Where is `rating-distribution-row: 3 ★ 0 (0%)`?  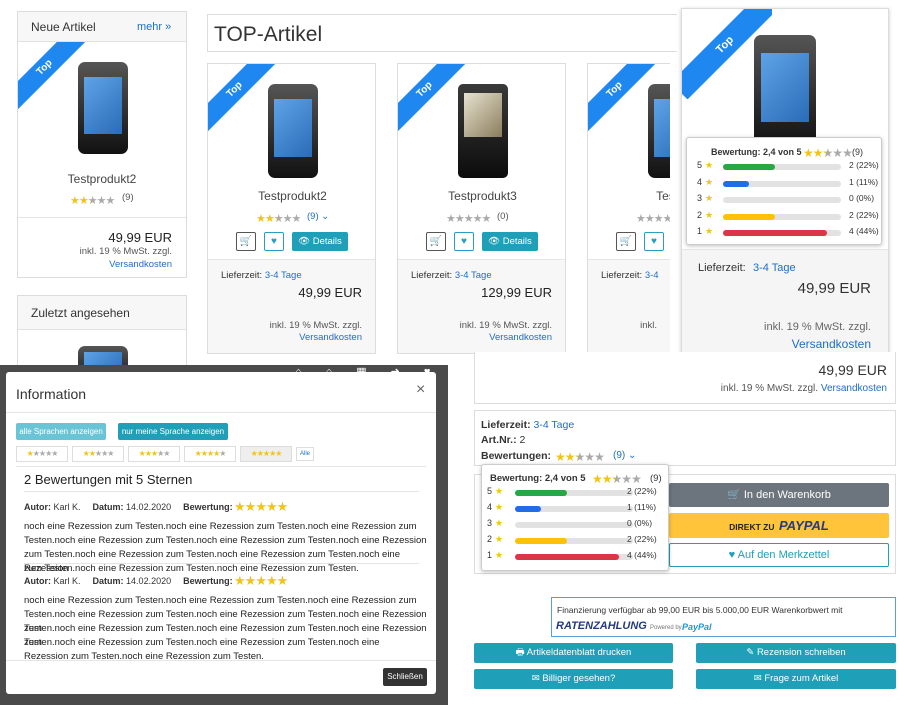
rating-distribution-row: 3 ★ 0 (0%) is located at coordinates (792, 200).